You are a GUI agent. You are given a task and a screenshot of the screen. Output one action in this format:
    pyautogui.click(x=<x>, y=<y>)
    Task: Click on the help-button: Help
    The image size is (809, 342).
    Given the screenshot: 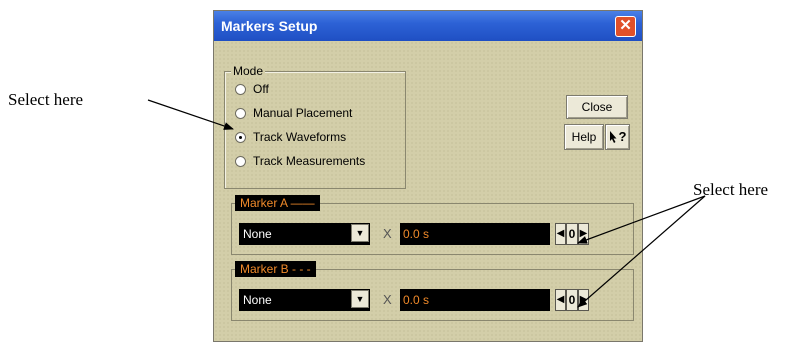 What is the action you would take?
    pyautogui.click(x=584, y=137)
    